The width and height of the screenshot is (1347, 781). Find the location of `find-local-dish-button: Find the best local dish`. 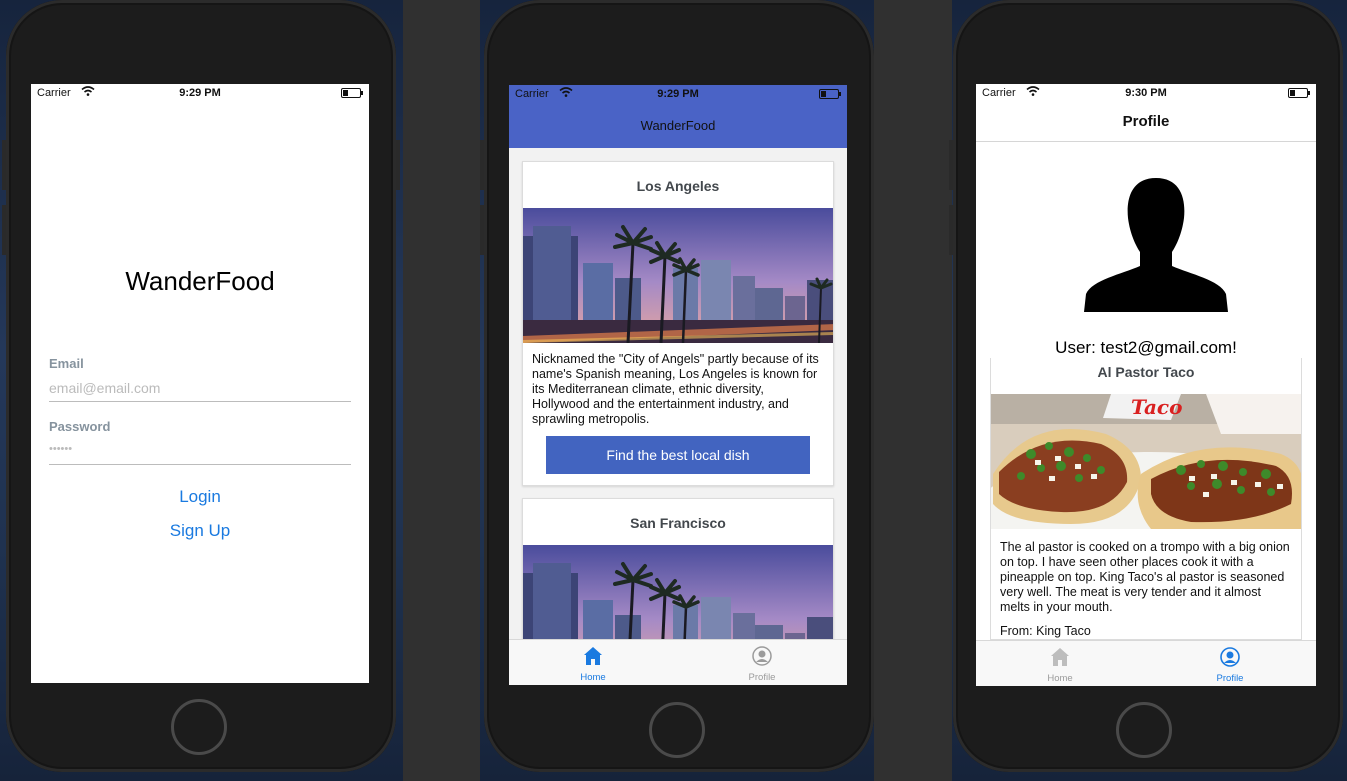

find-local-dish-button: Find the best local dish is located at coordinates (678, 455).